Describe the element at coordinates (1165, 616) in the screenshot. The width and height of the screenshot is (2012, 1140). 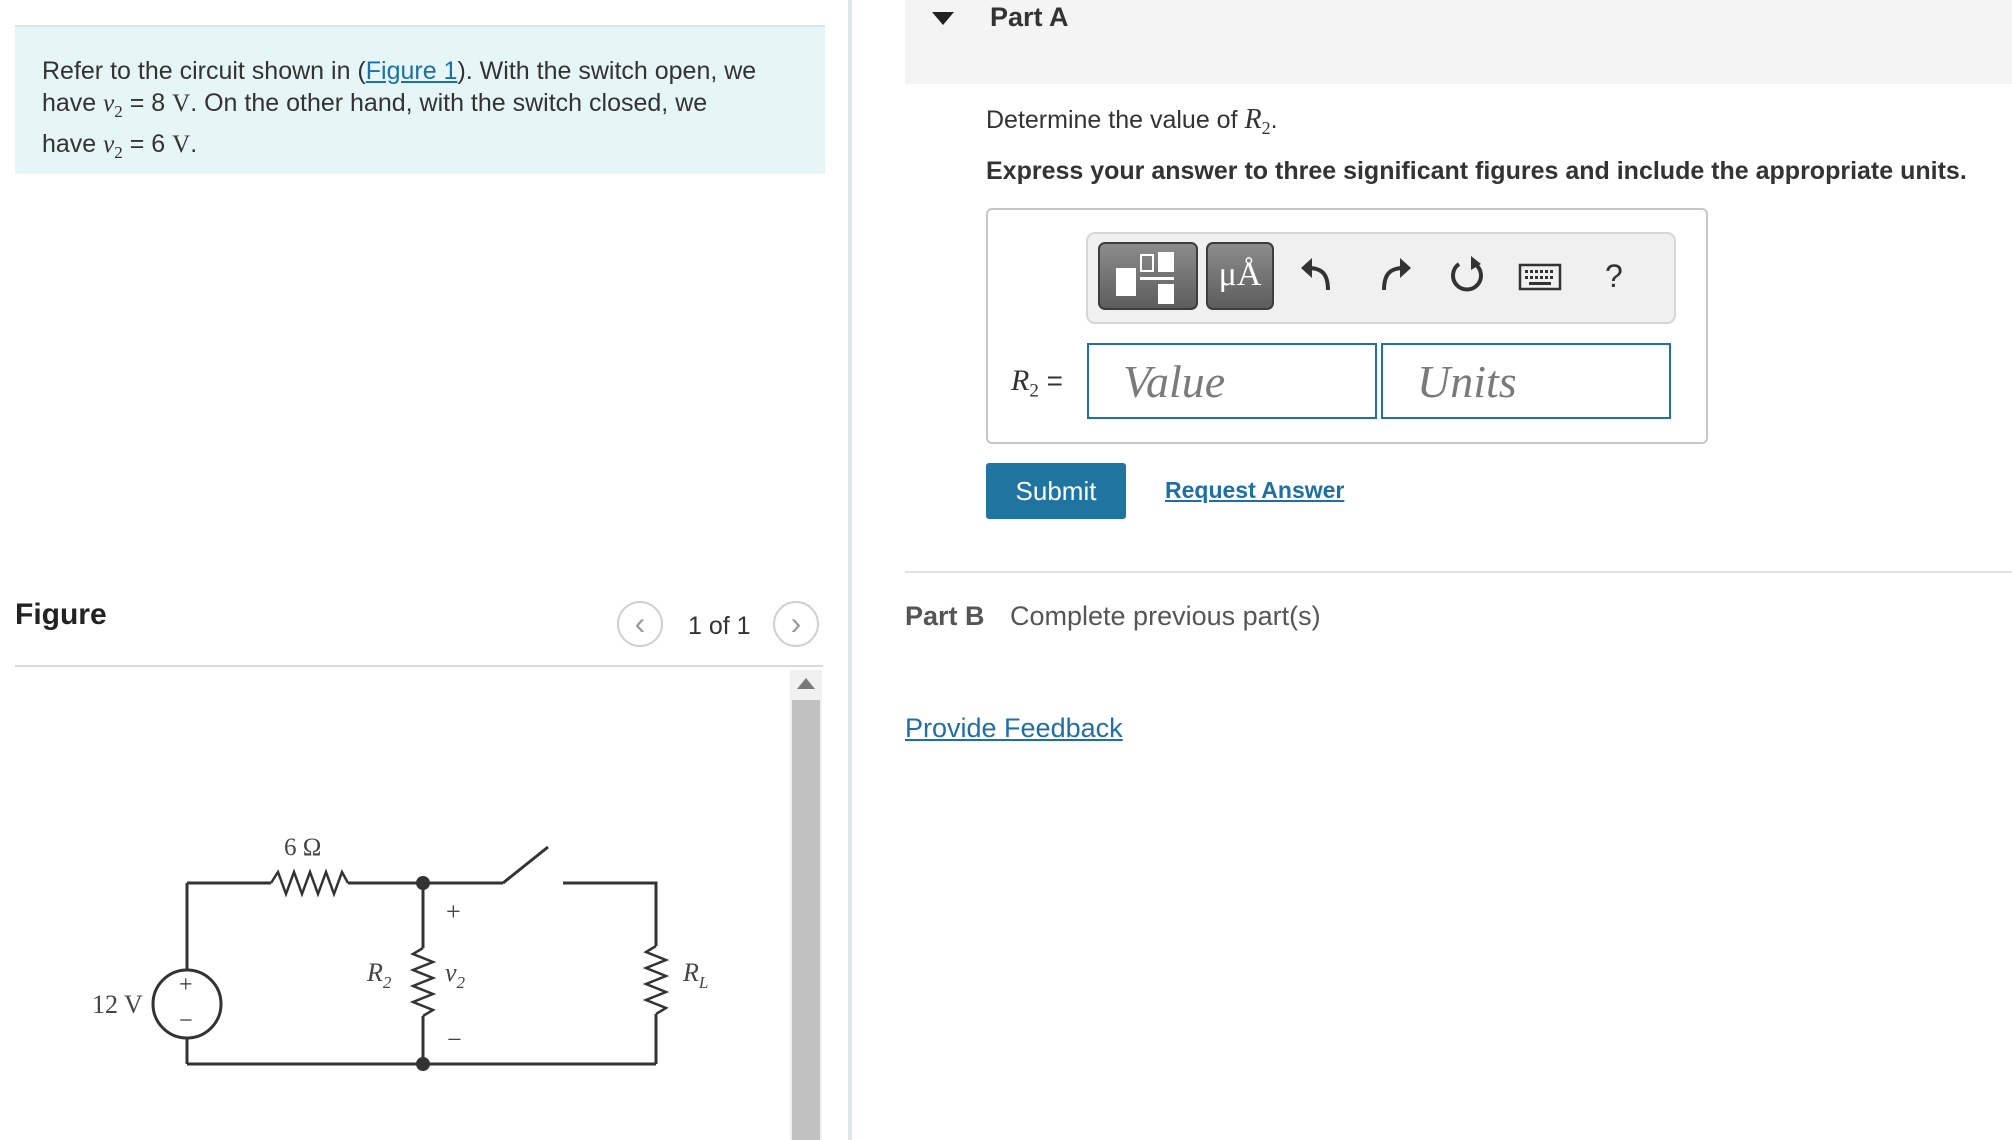
I see `part-b-status: Complete previous part(s)` at that location.